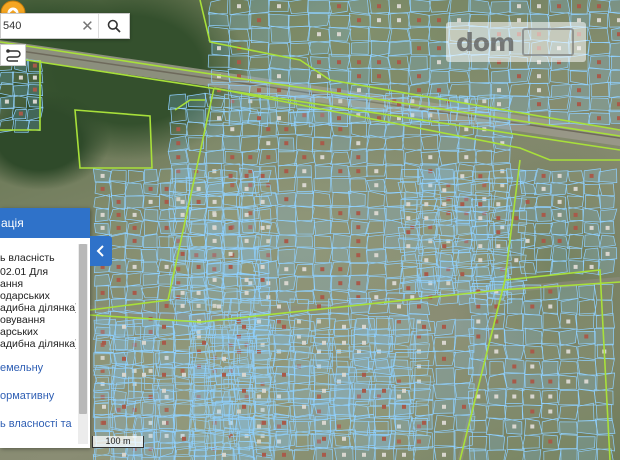  I want to click on route-button, so click(13, 55).